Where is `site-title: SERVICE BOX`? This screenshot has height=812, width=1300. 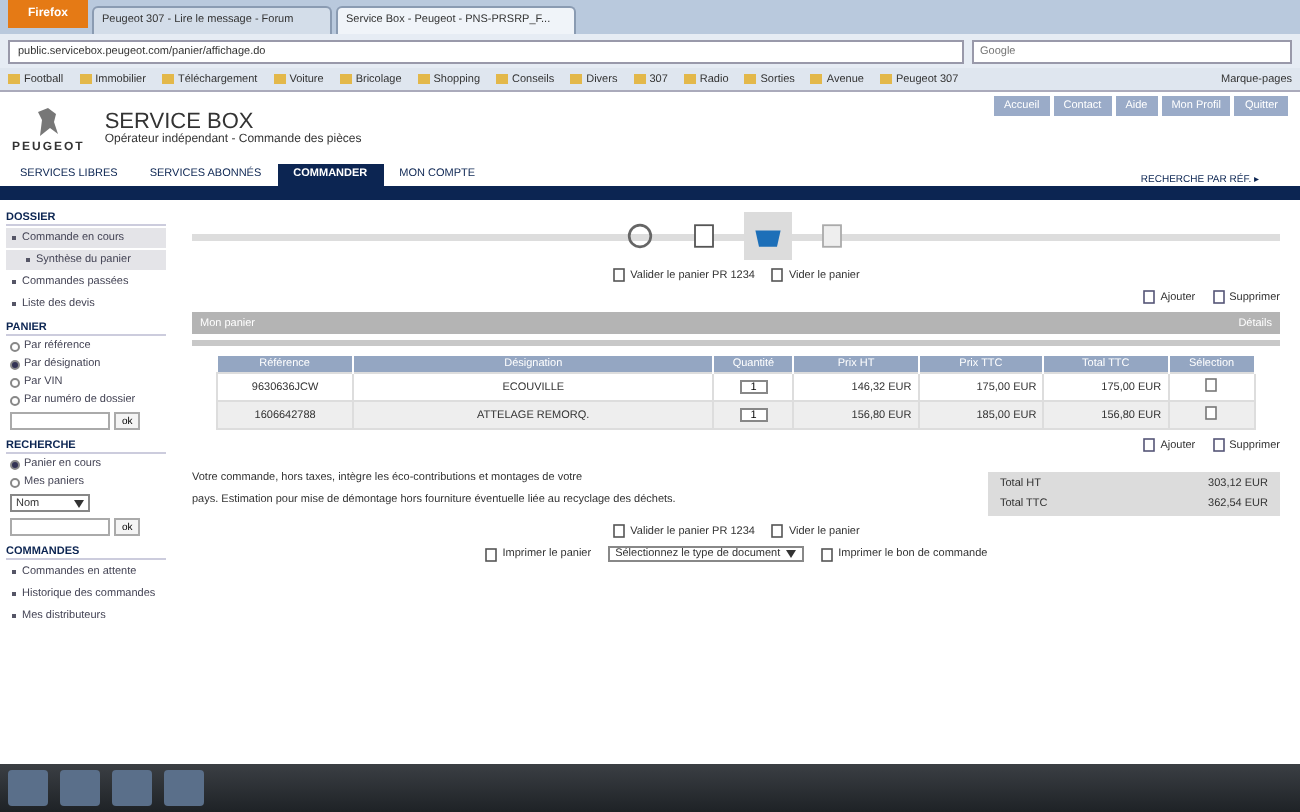 site-title: SERVICE BOX is located at coordinates (179, 122).